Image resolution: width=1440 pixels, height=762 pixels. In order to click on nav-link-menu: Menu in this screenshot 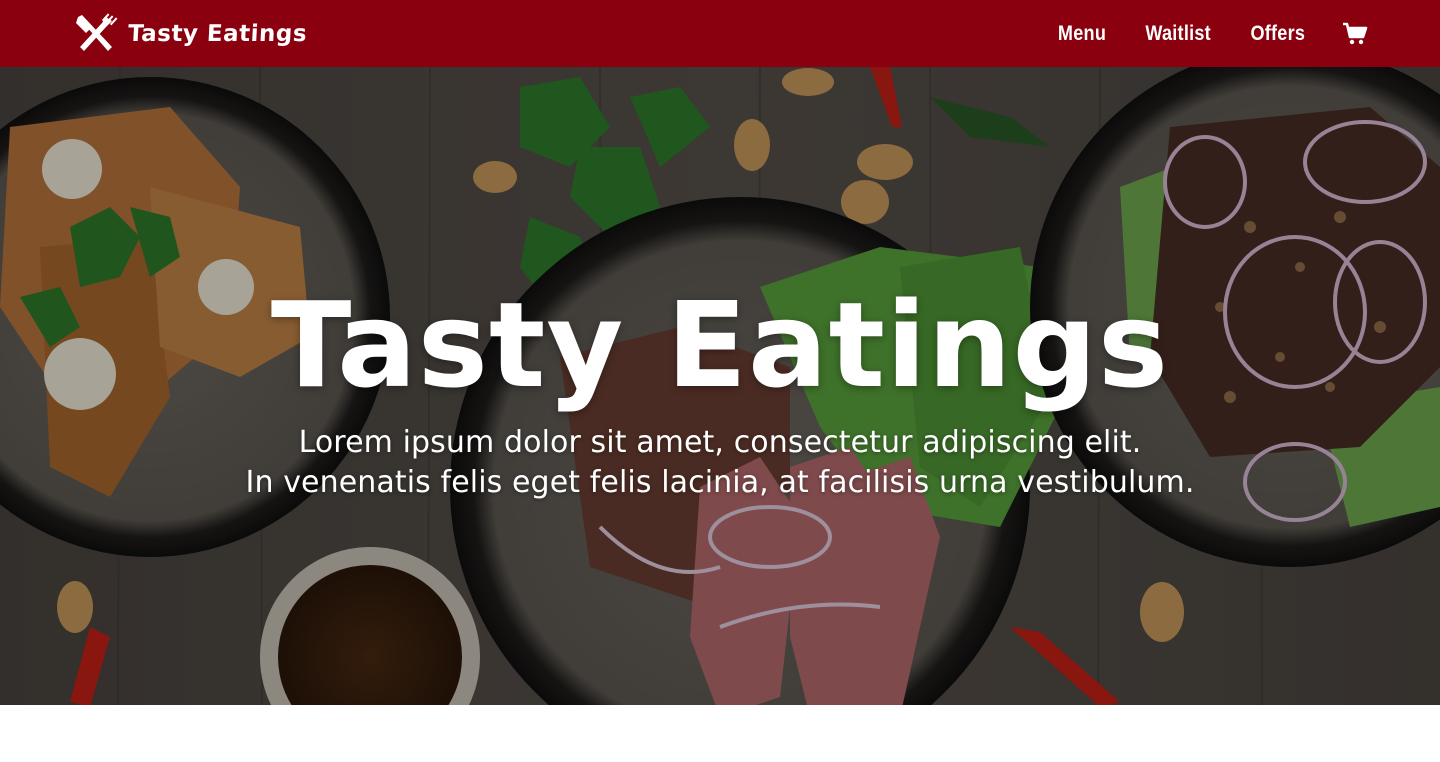, I will do `click(1082, 34)`.